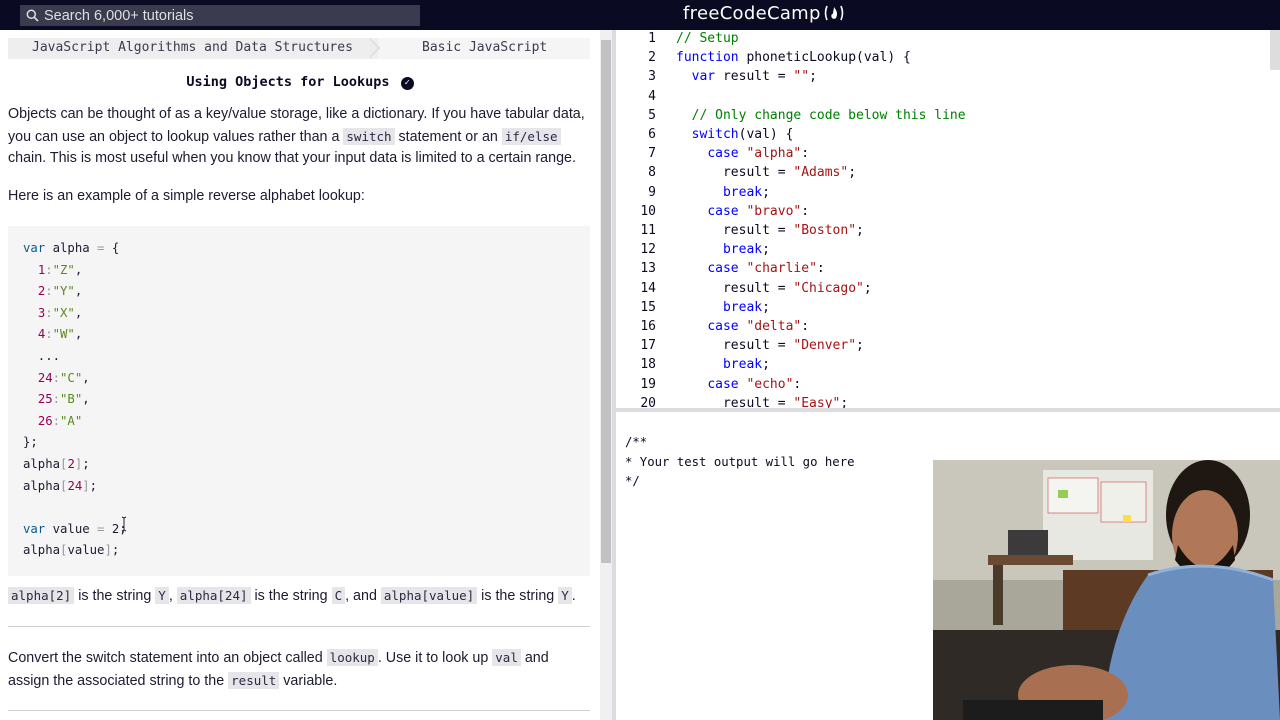 The height and width of the screenshot is (720, 1280). I want to click on code-line: var result = "";, so click(746, 76).